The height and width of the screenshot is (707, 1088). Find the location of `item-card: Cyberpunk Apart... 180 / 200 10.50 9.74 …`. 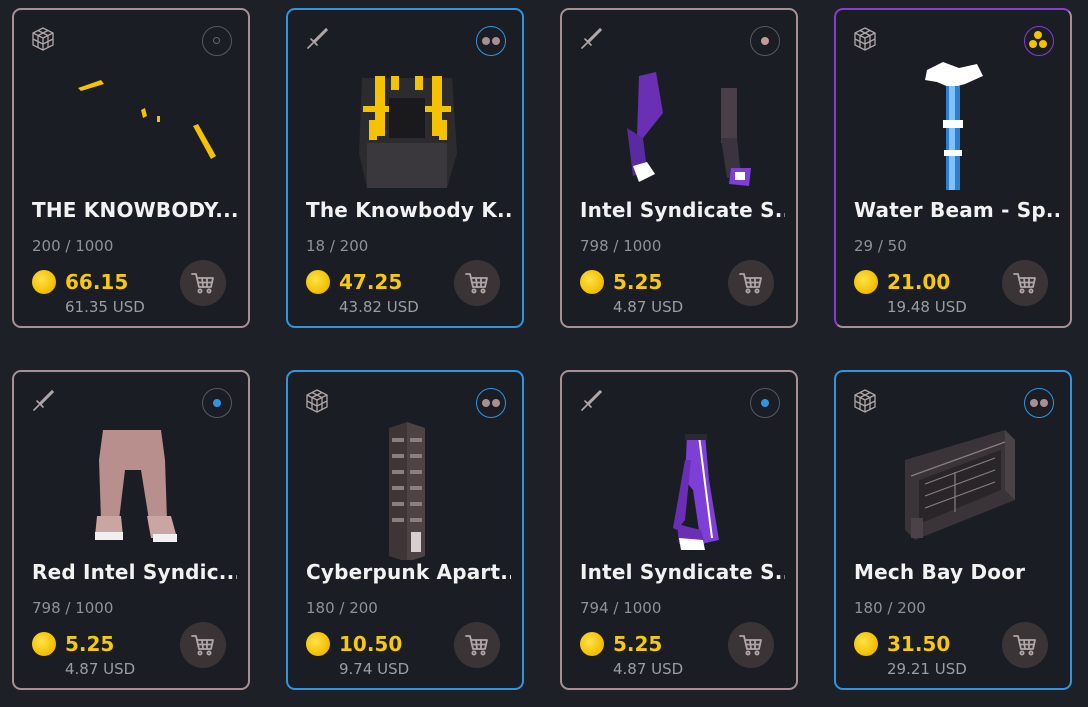

item-card: Cyberpunk Apart... 180 / 200 10.50 9.74 … is located at coordinates (405, 530).